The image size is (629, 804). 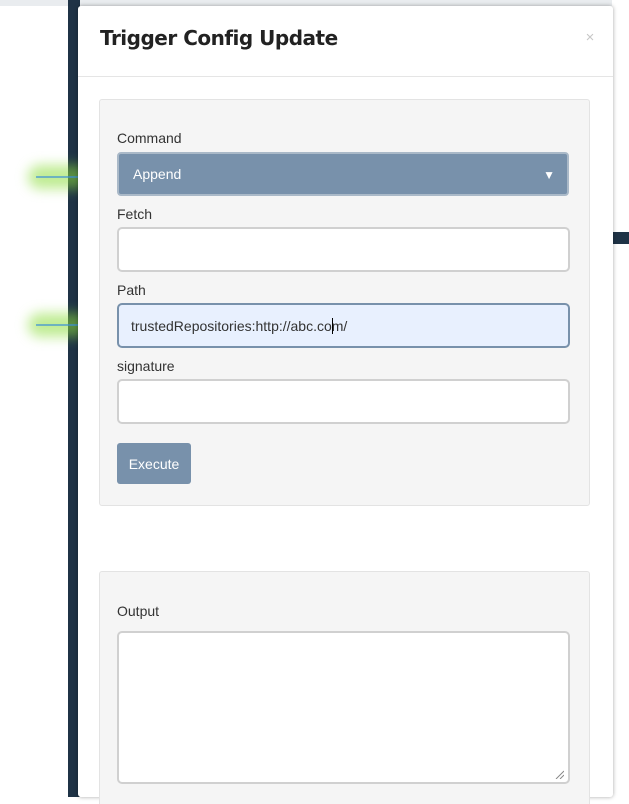 I want to click on signature-input, so click(x=343, y=401).